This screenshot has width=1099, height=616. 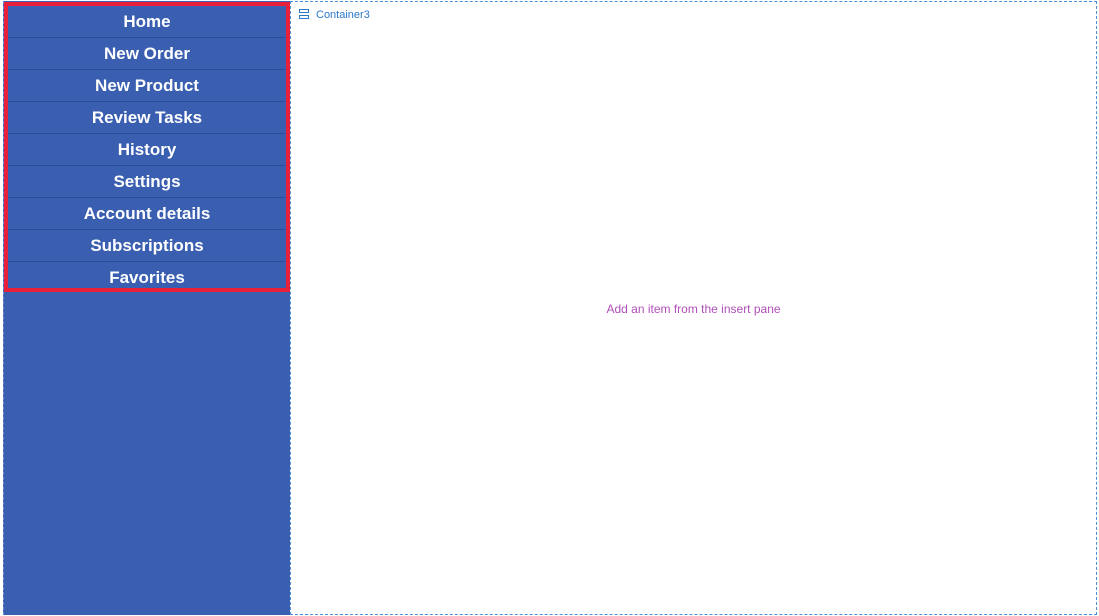 I want to click on empty-container-hint: Add an item from the insert pane, so click(x=693, y=309).